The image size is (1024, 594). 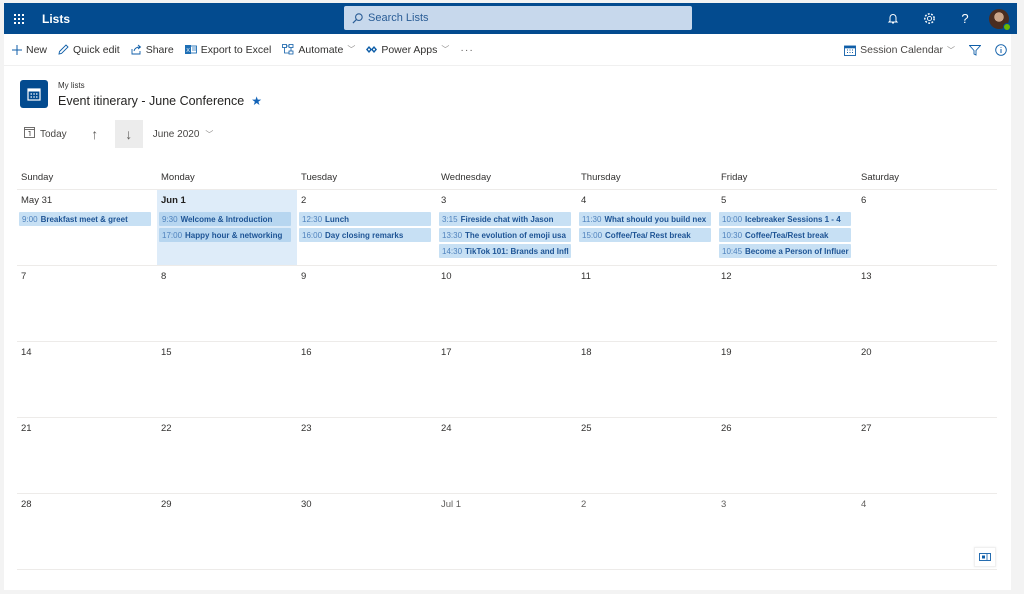 I want to click on day-cell: 9, so click(x=367, y=303).